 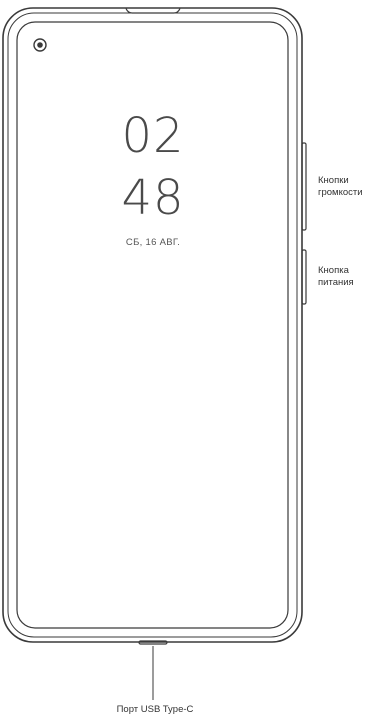 What do you see at coordinates (153, 11) in the screenshot?
I see `earpiece-slot` at bounding box center [153, 11].